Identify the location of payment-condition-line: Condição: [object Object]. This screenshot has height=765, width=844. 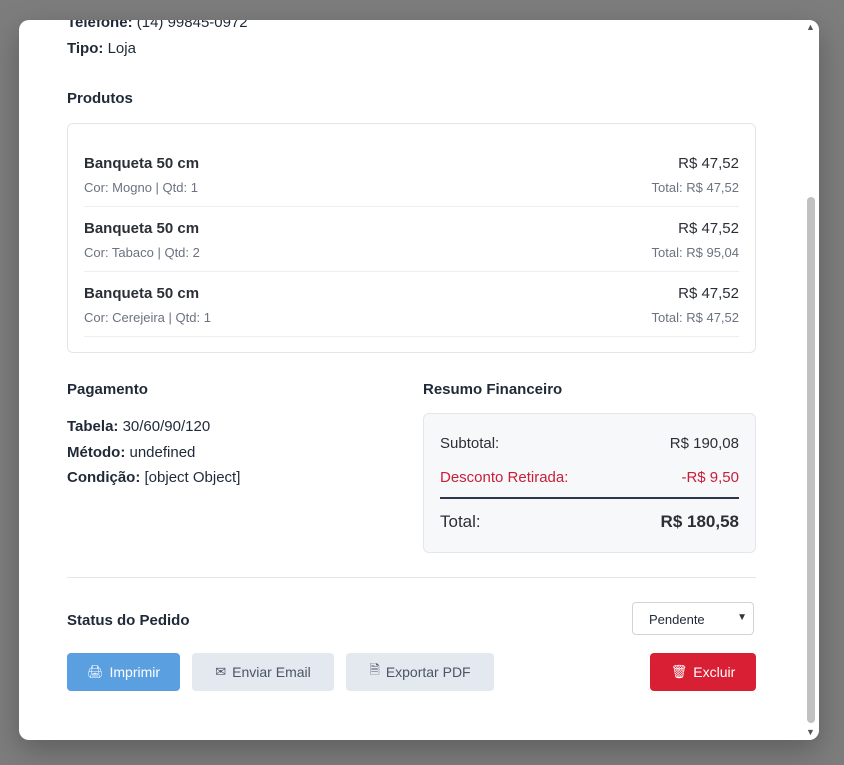
(153, 477).